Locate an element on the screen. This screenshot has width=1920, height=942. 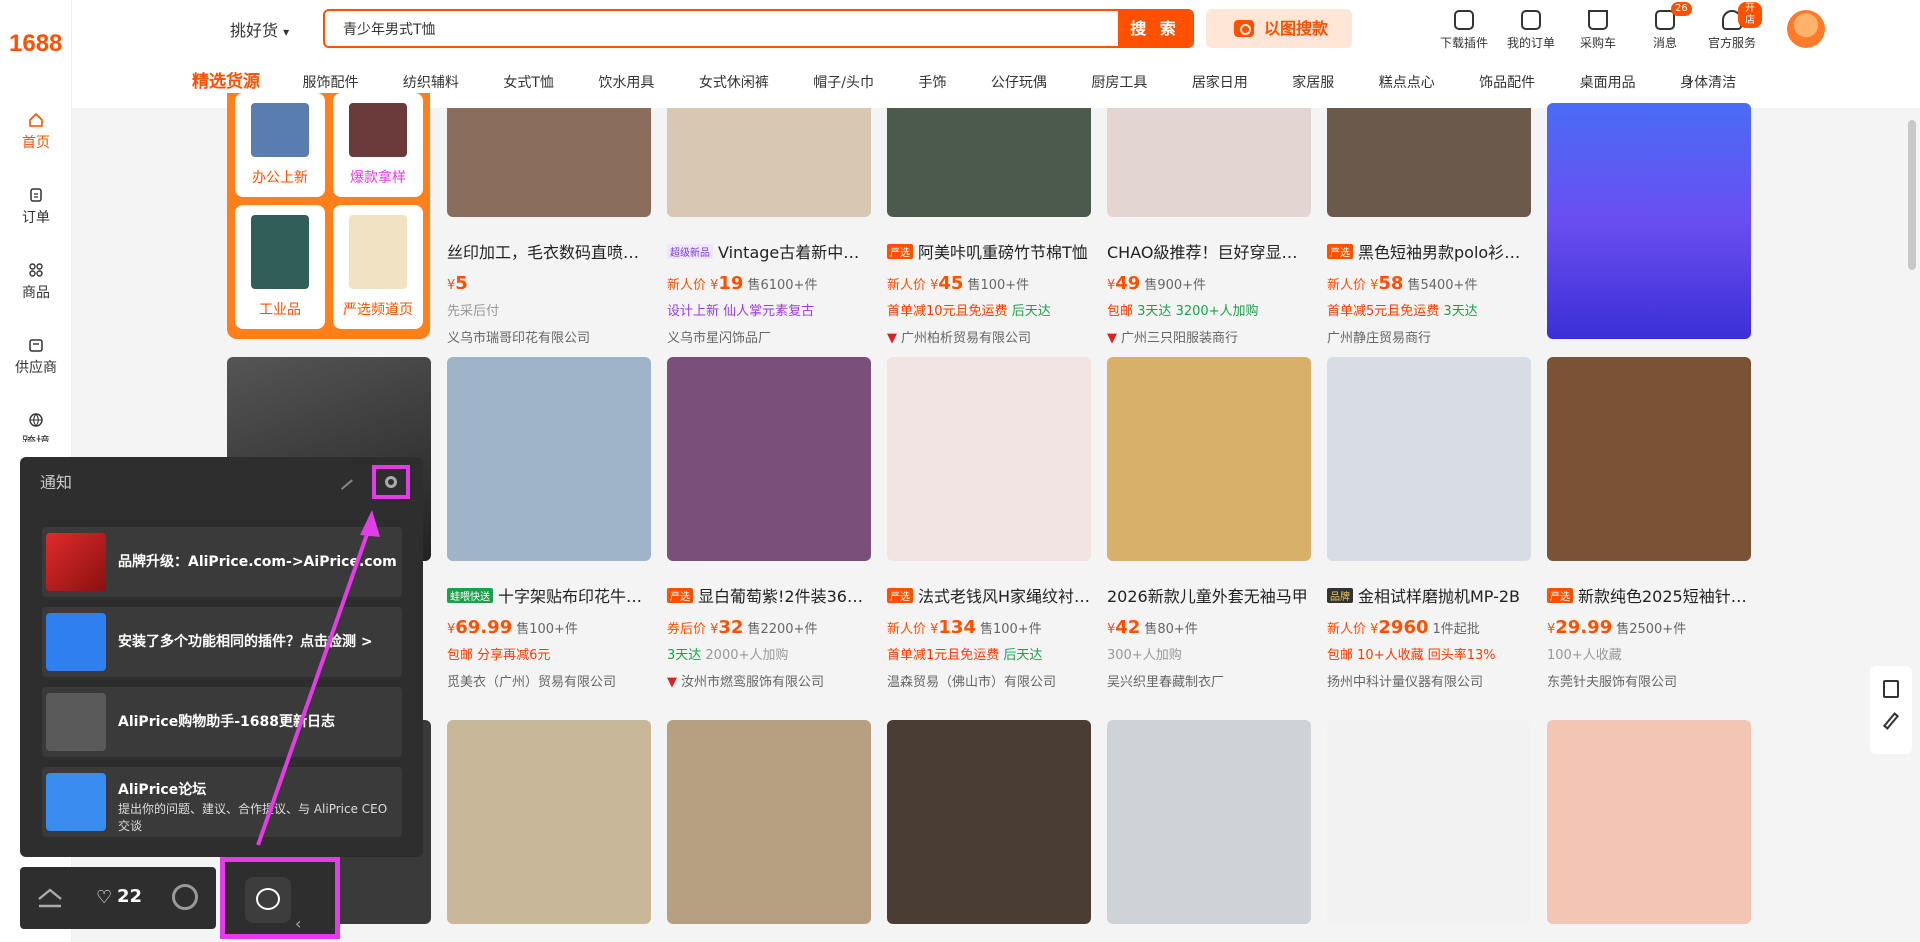
product-price: 新人价 ¥45 售100+件 is located at coordinates (958, 283).